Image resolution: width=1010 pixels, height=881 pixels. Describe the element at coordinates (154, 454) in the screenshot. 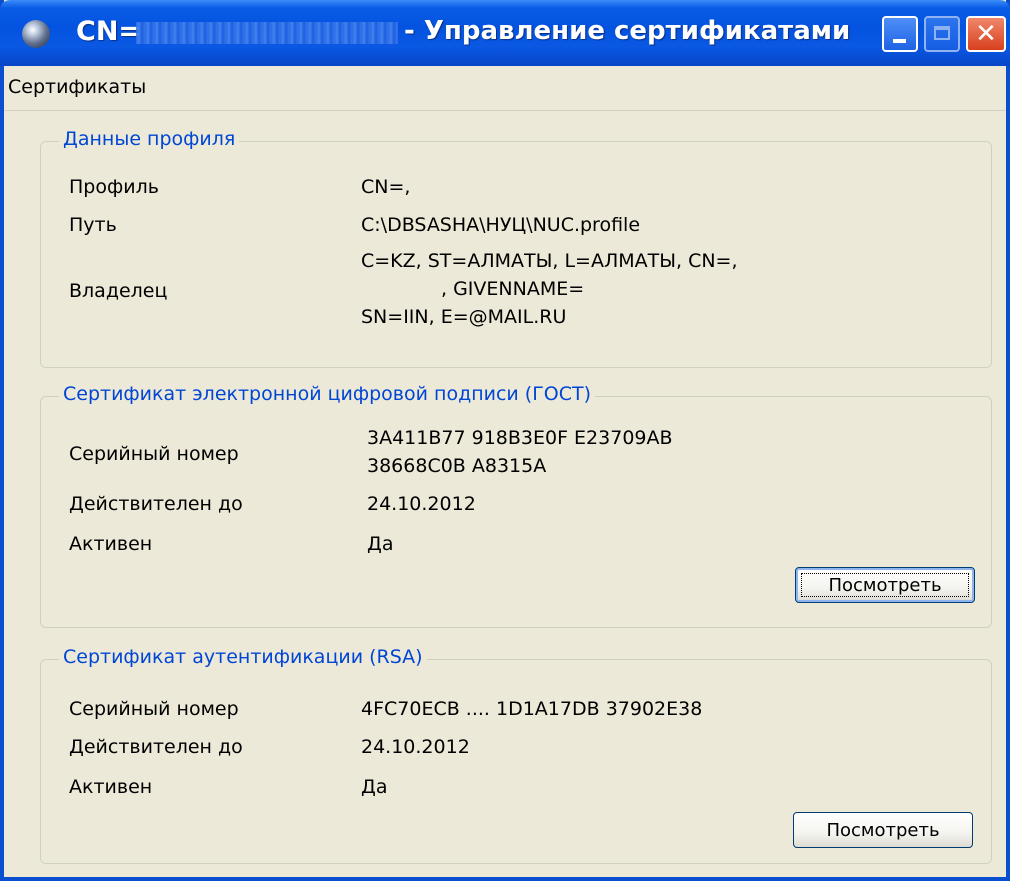

I see `gost-serial-label: Серийный номер` at that location.